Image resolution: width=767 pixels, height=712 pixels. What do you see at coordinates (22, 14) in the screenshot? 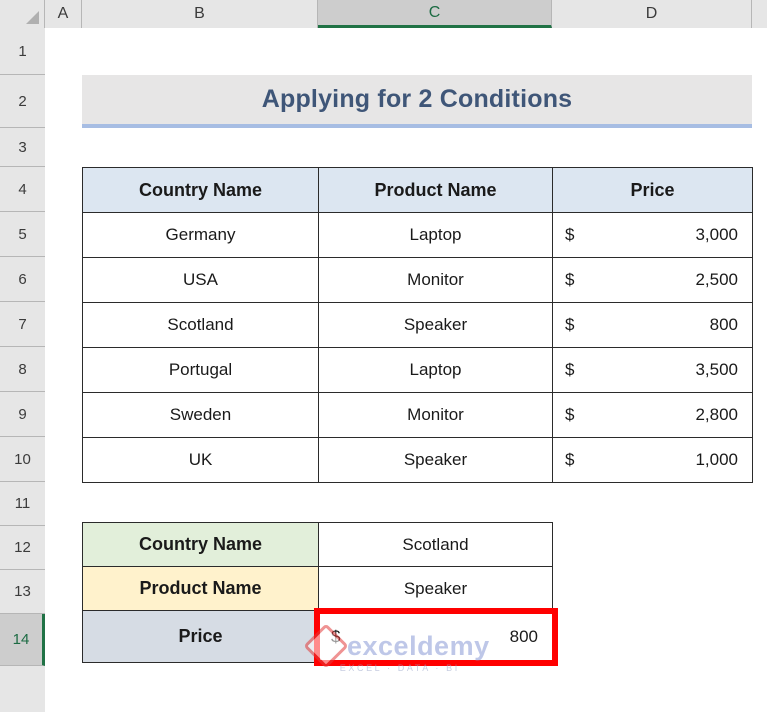
I see `select-all-button` at bounding box center [22, 14].